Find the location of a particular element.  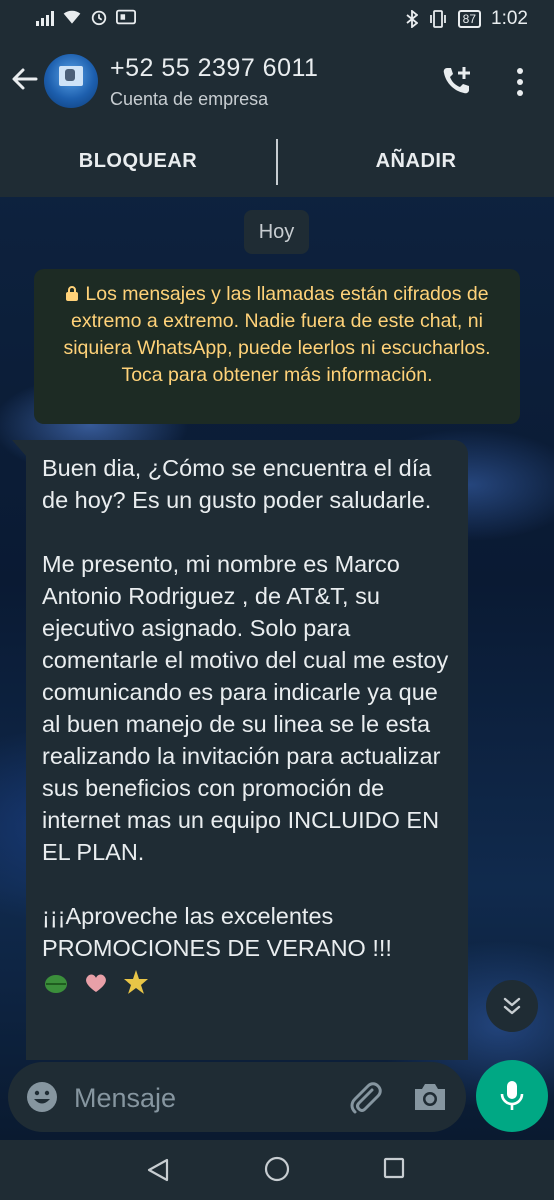

contact-name: +52 55 2397 6011 is located at coordinates (214, 68).